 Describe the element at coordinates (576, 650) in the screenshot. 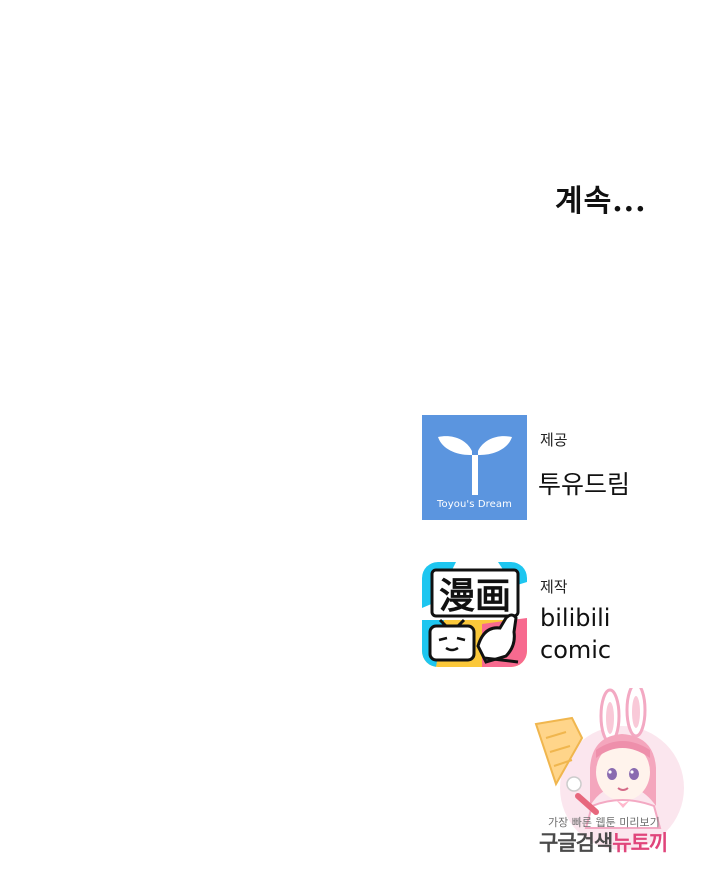

I see `producer-name-line2: comic` at that location.